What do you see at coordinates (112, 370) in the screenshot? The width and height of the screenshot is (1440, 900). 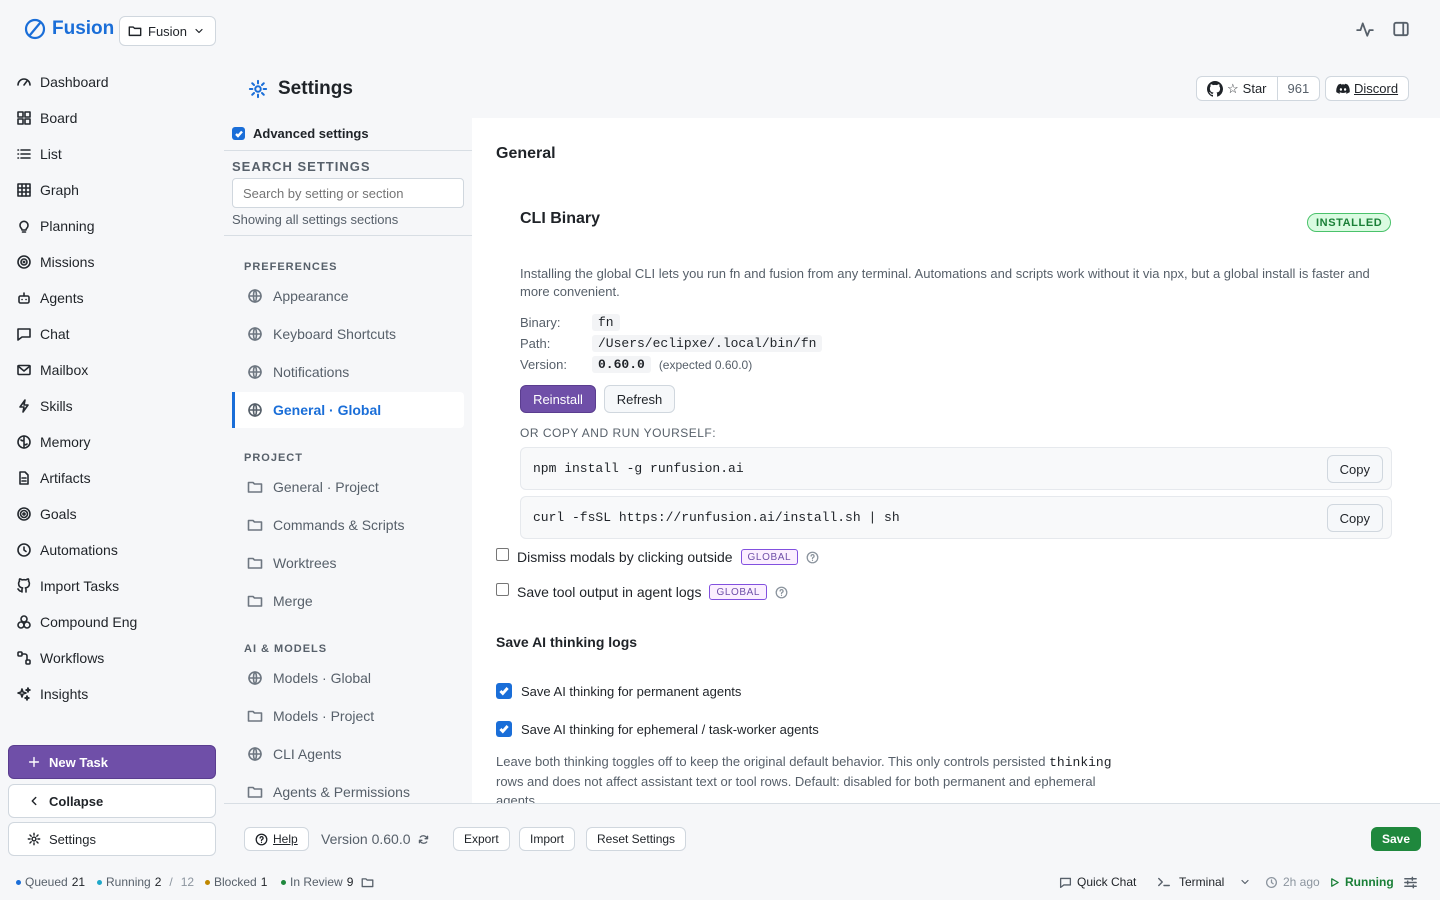 I see `nav-mailbox: Mailbox` at bounding box center [112, 370].